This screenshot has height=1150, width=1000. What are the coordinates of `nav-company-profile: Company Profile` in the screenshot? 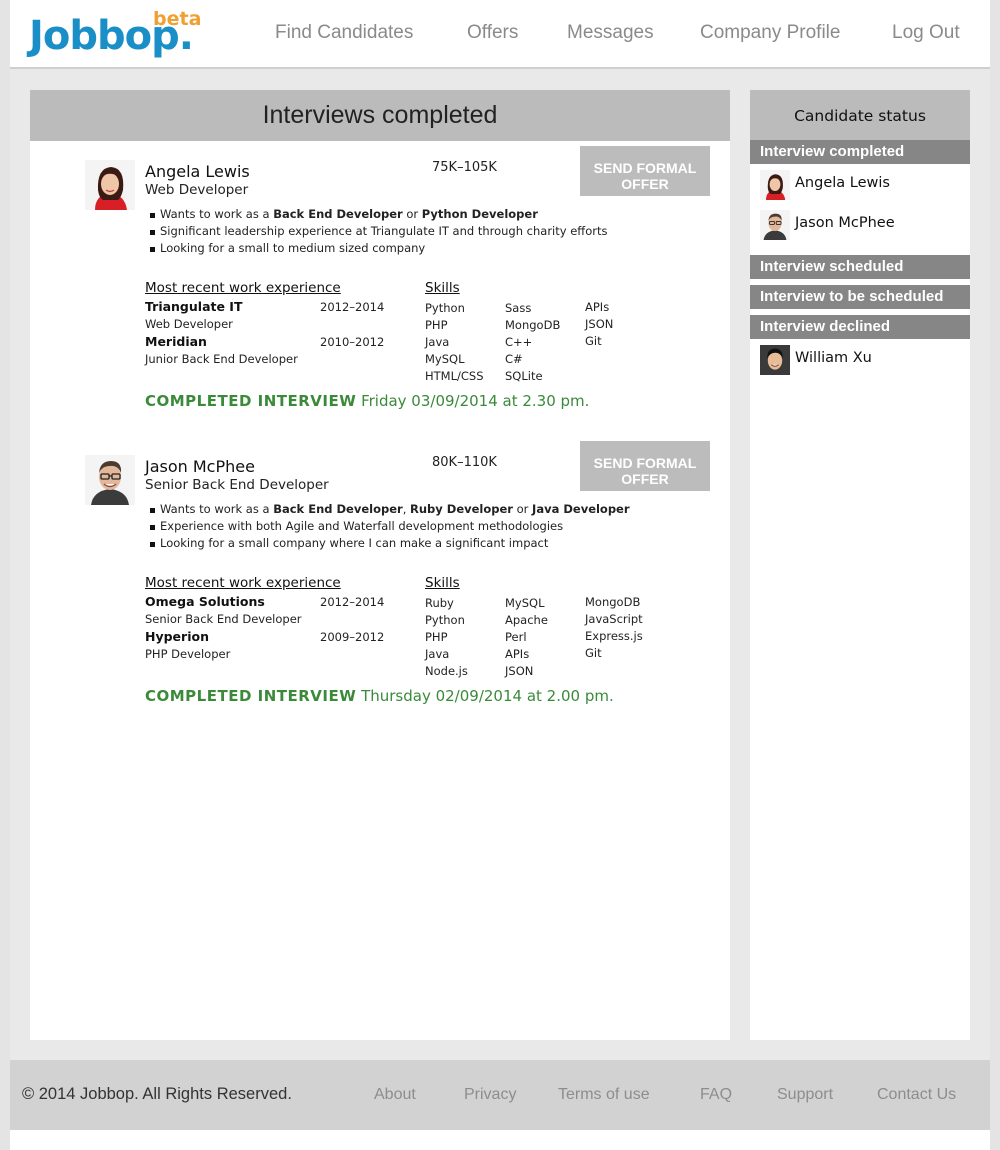 It's located at (770, 33).